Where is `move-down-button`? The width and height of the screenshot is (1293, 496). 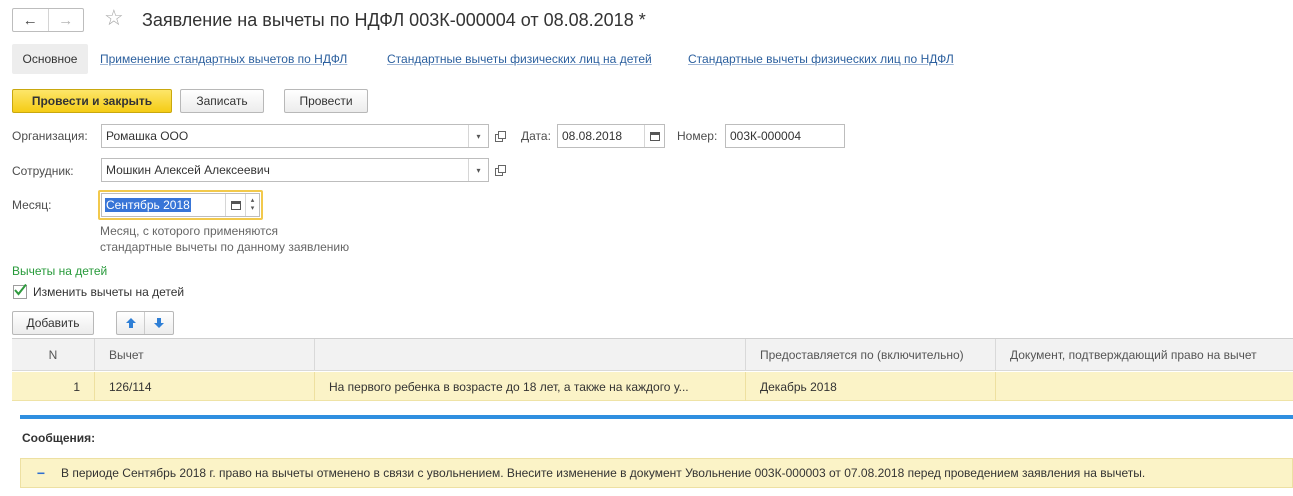 move-down-button is located at coordinates (159, 323).